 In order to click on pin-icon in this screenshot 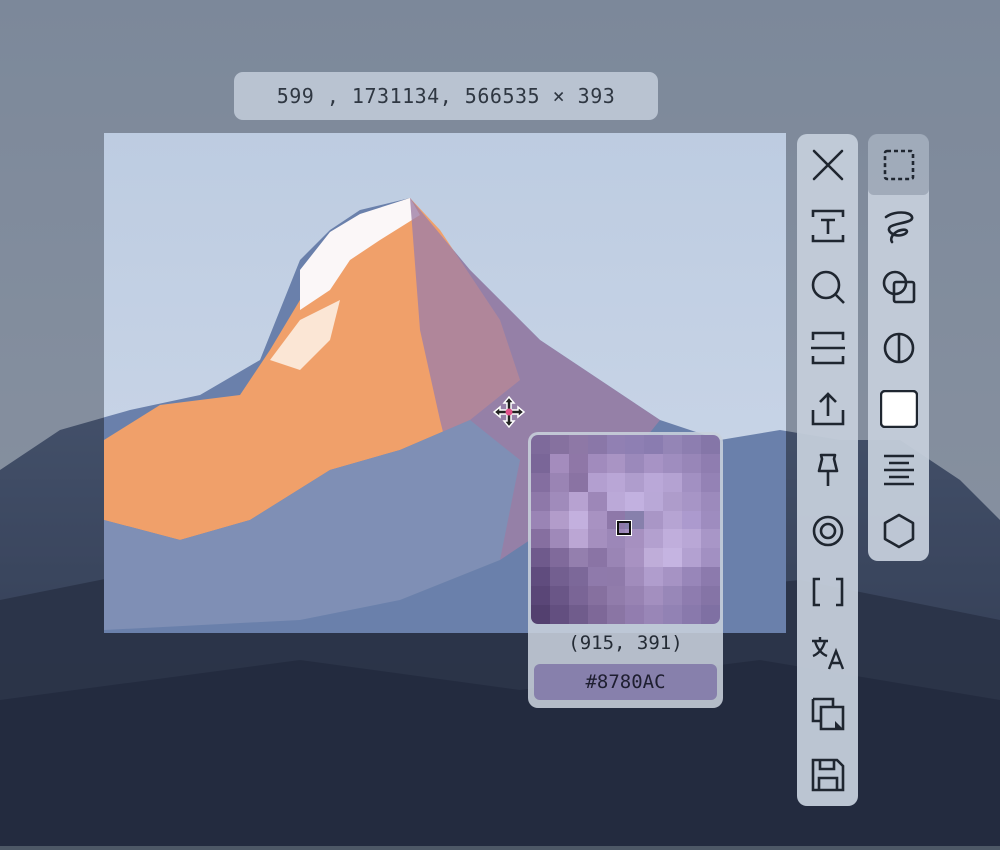, I will do `click(827, 469)`.